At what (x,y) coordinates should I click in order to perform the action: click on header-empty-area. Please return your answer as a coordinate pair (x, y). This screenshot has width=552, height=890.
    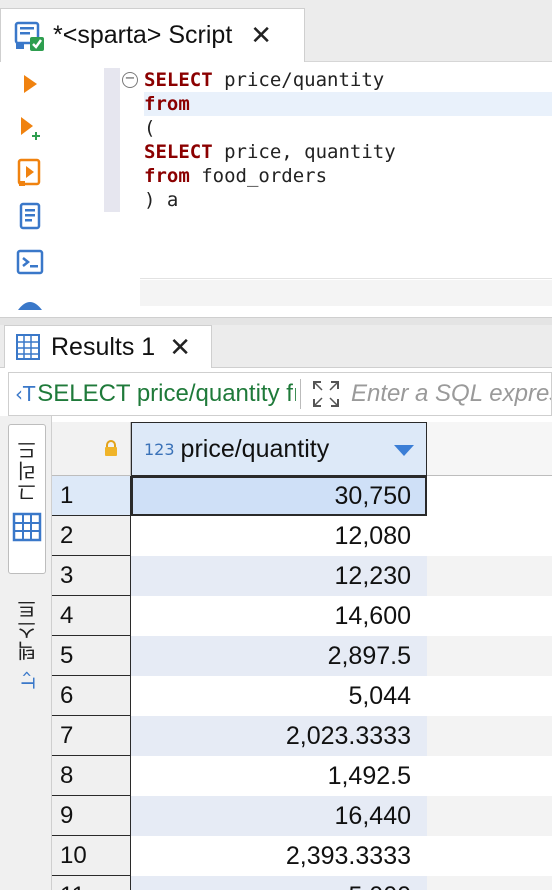
    Looking at the image, I should click on (489, 449).